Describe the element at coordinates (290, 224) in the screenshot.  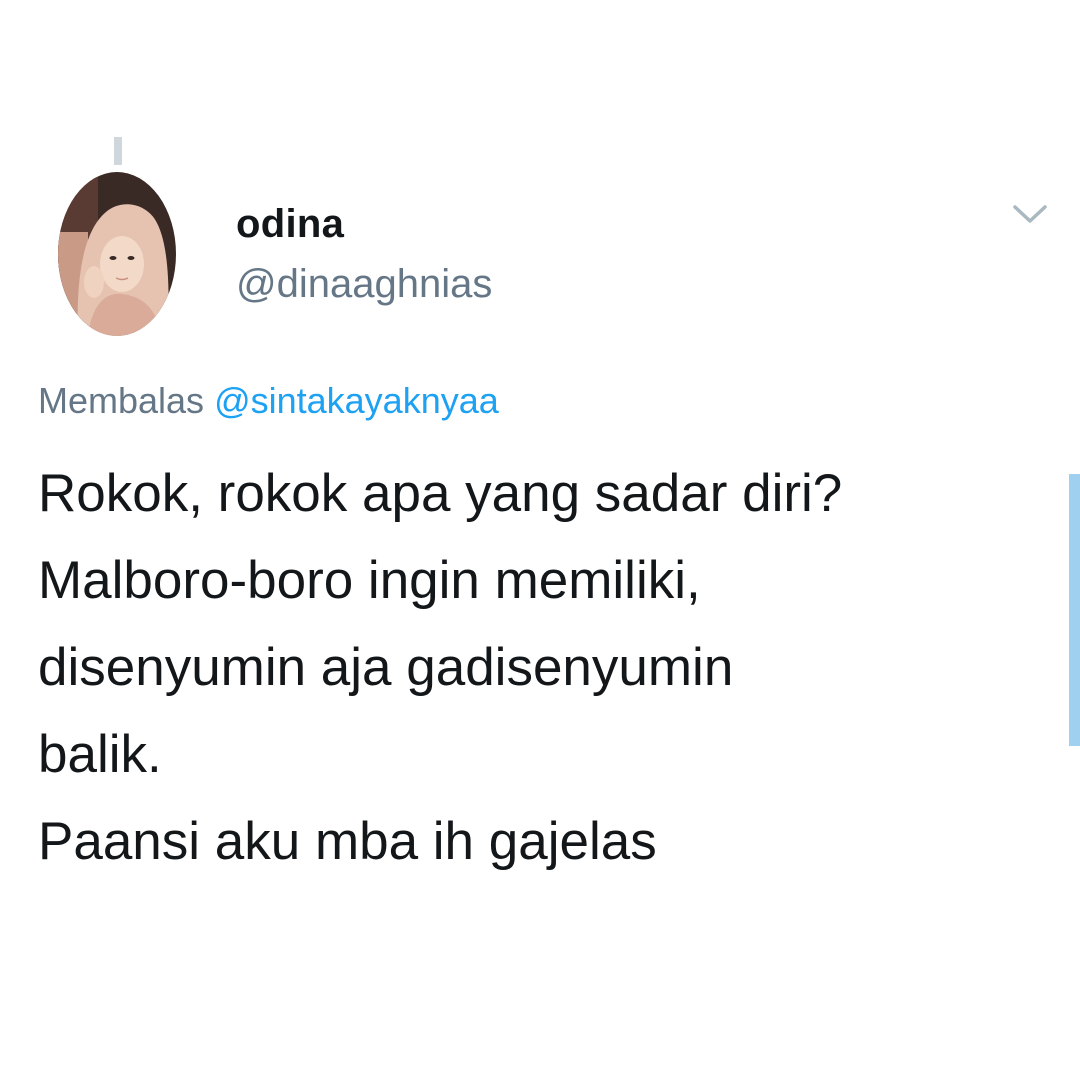
I see `display-name: odina` at that location.